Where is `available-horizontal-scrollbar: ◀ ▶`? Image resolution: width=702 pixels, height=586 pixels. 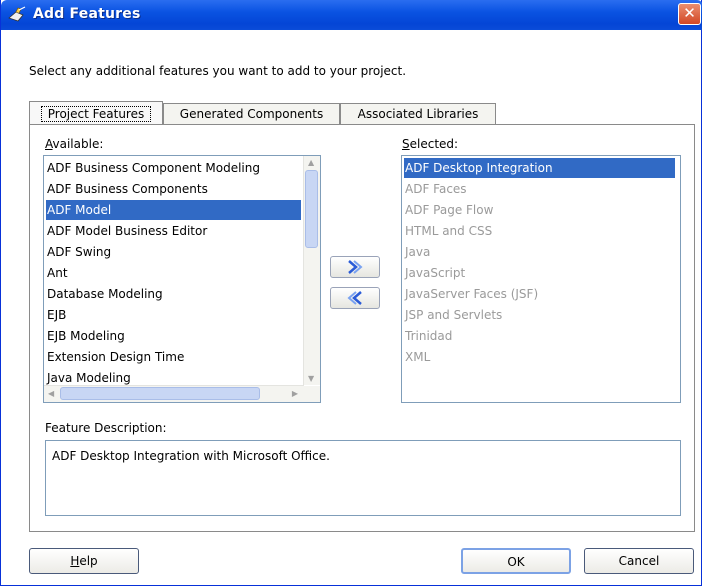 available-horizontal-scrollbar: ◀ ▶ is located at coordinates (174, 393).